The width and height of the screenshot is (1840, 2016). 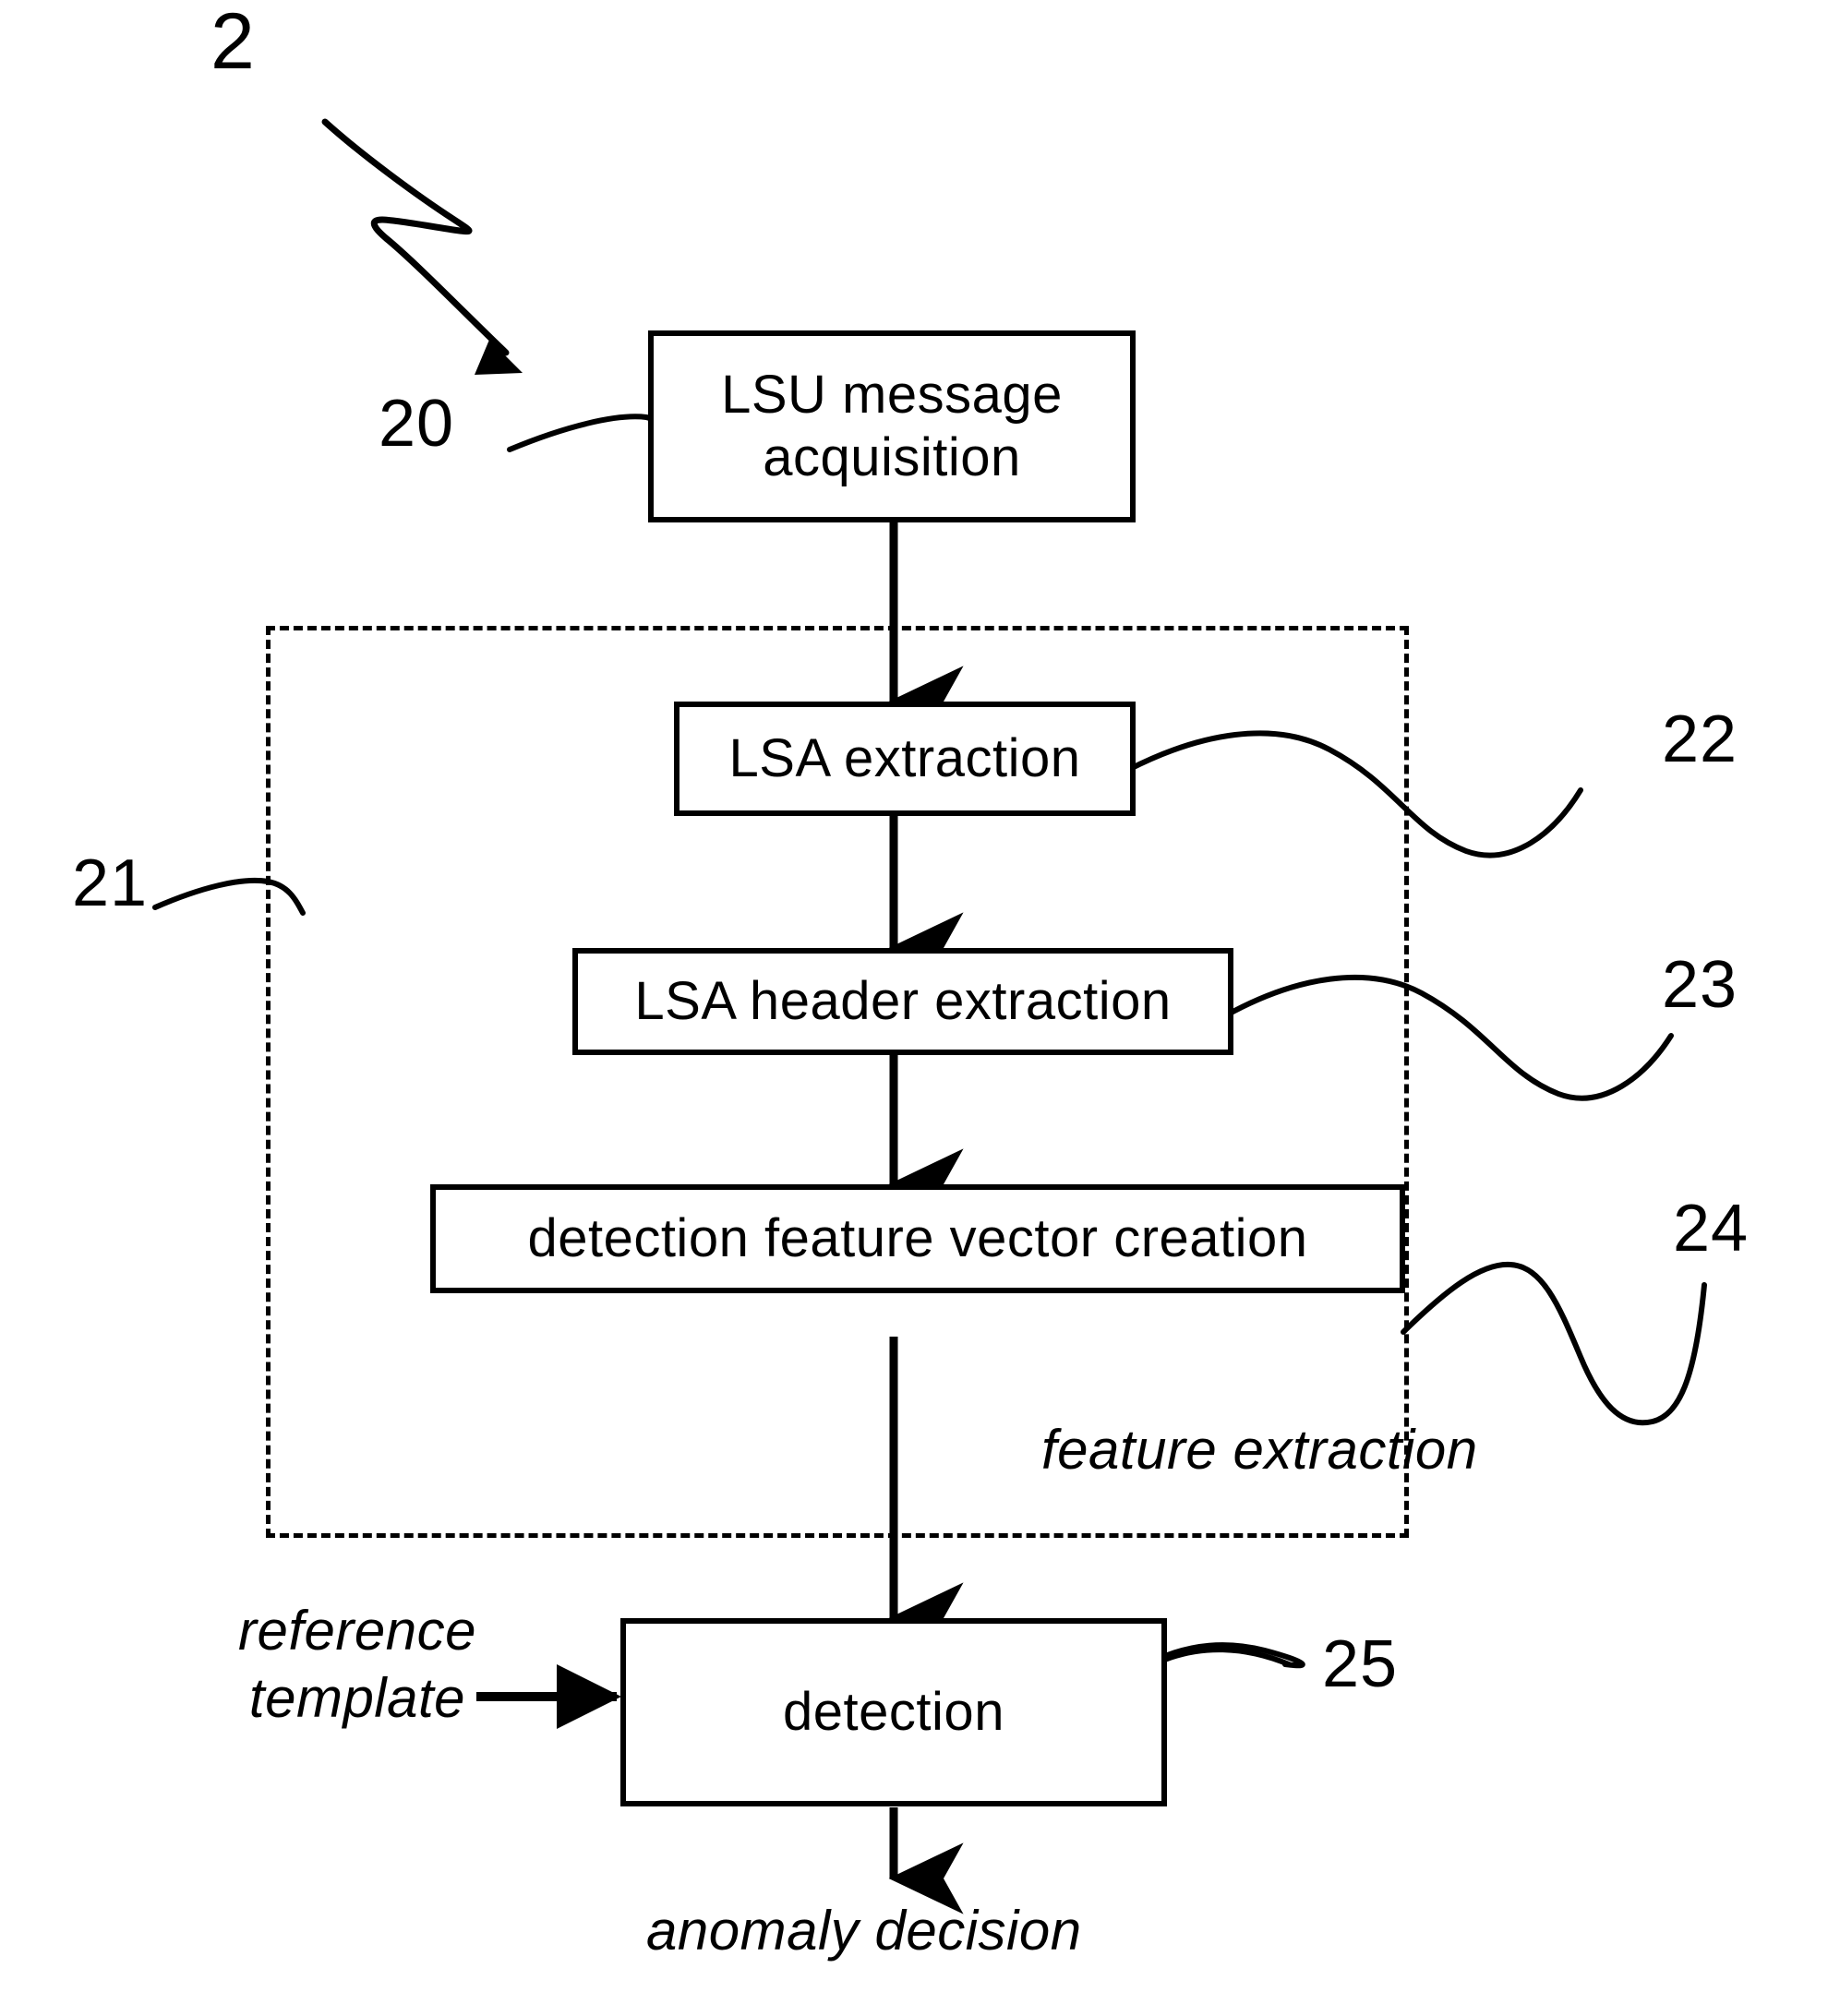 What do you see at coordinates (864, 1931) in the screenshot?
I see `anomaly-decision-label: anomaly decision` at bounding box center [864, 1931].